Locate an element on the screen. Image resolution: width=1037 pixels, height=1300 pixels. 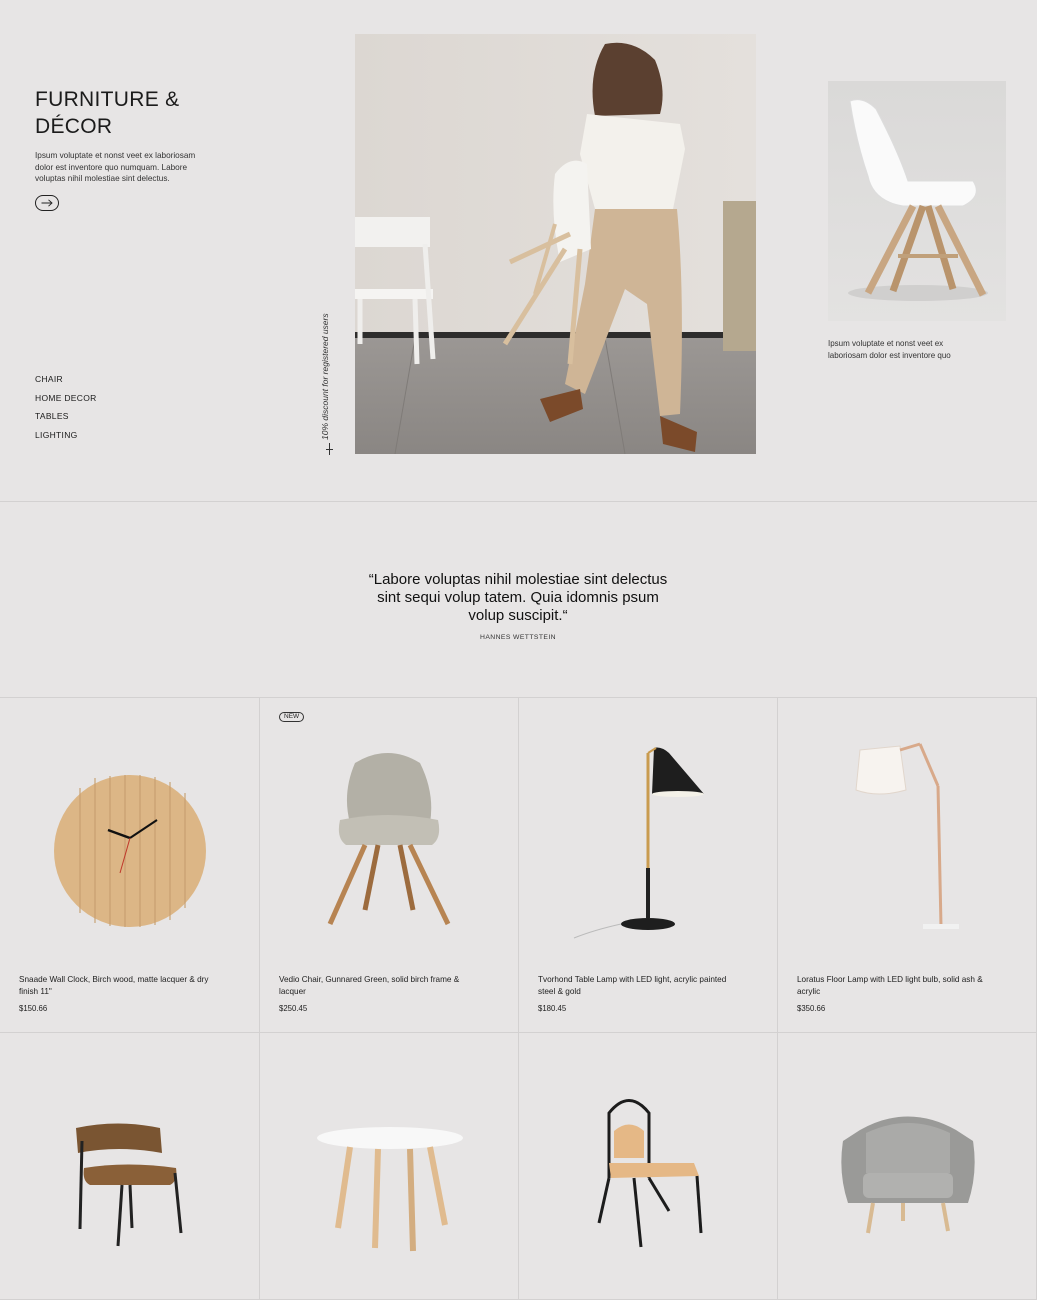
note-tick-cross is located at coordinates (329, 449).